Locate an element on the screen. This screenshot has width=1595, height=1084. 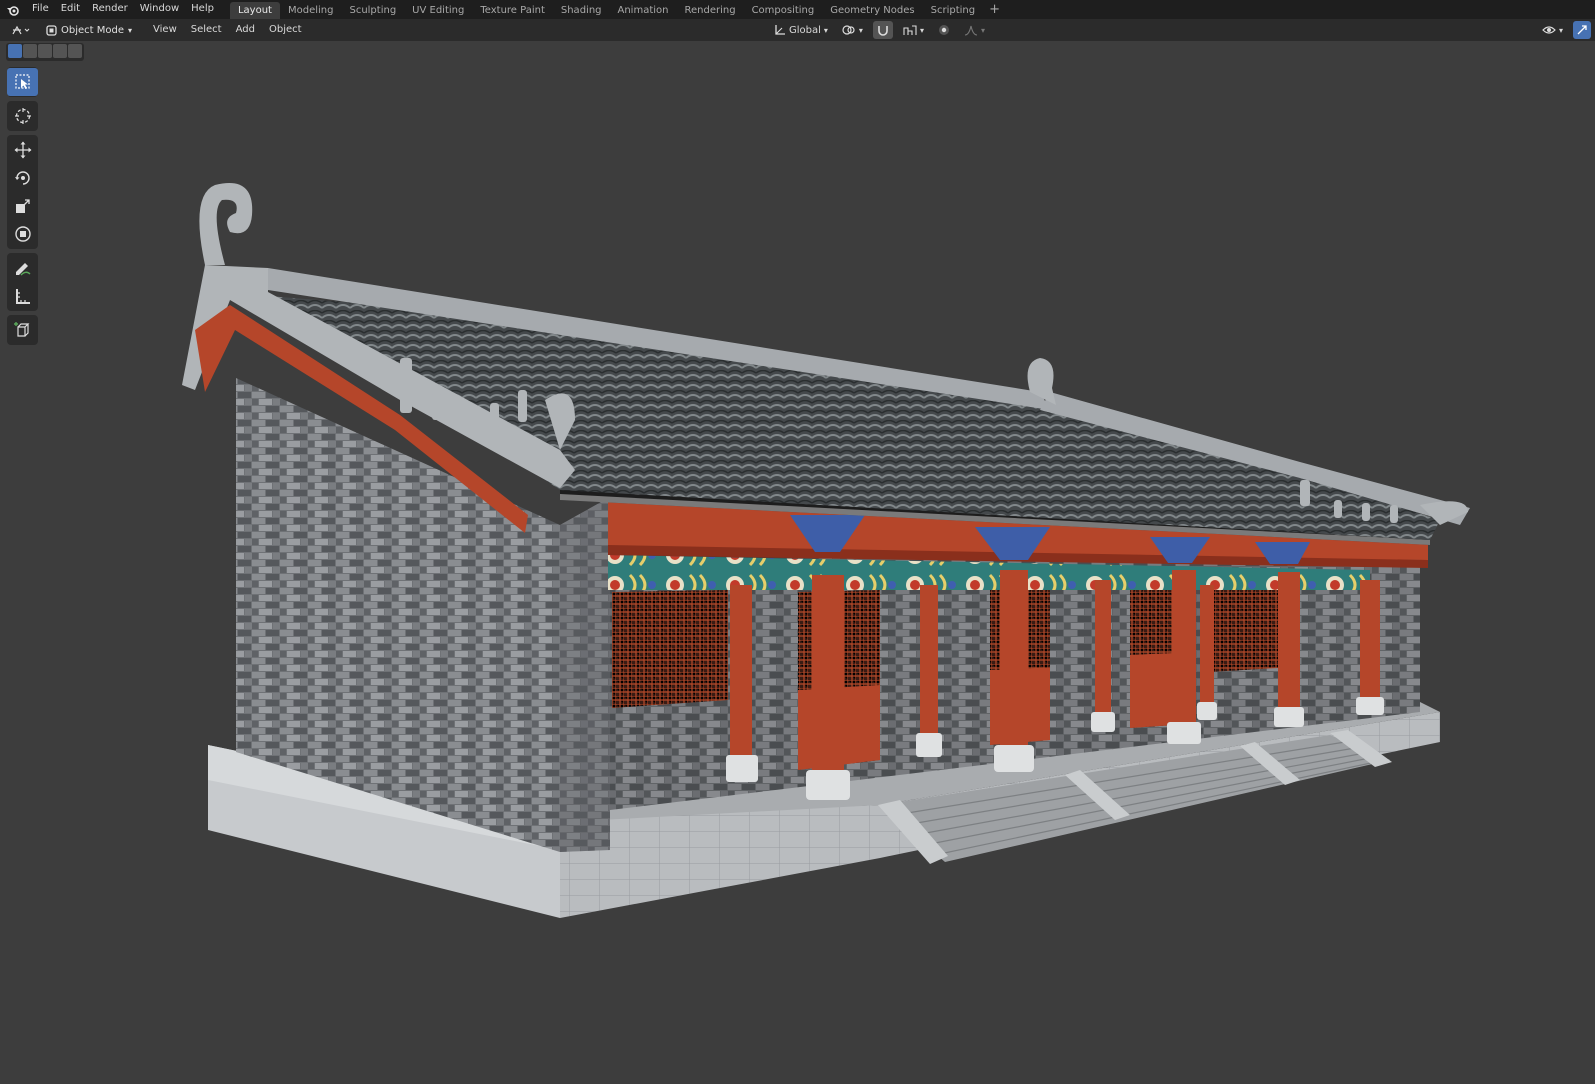
tab-sculpting: Sculpting is located at coordinates (372, 10).